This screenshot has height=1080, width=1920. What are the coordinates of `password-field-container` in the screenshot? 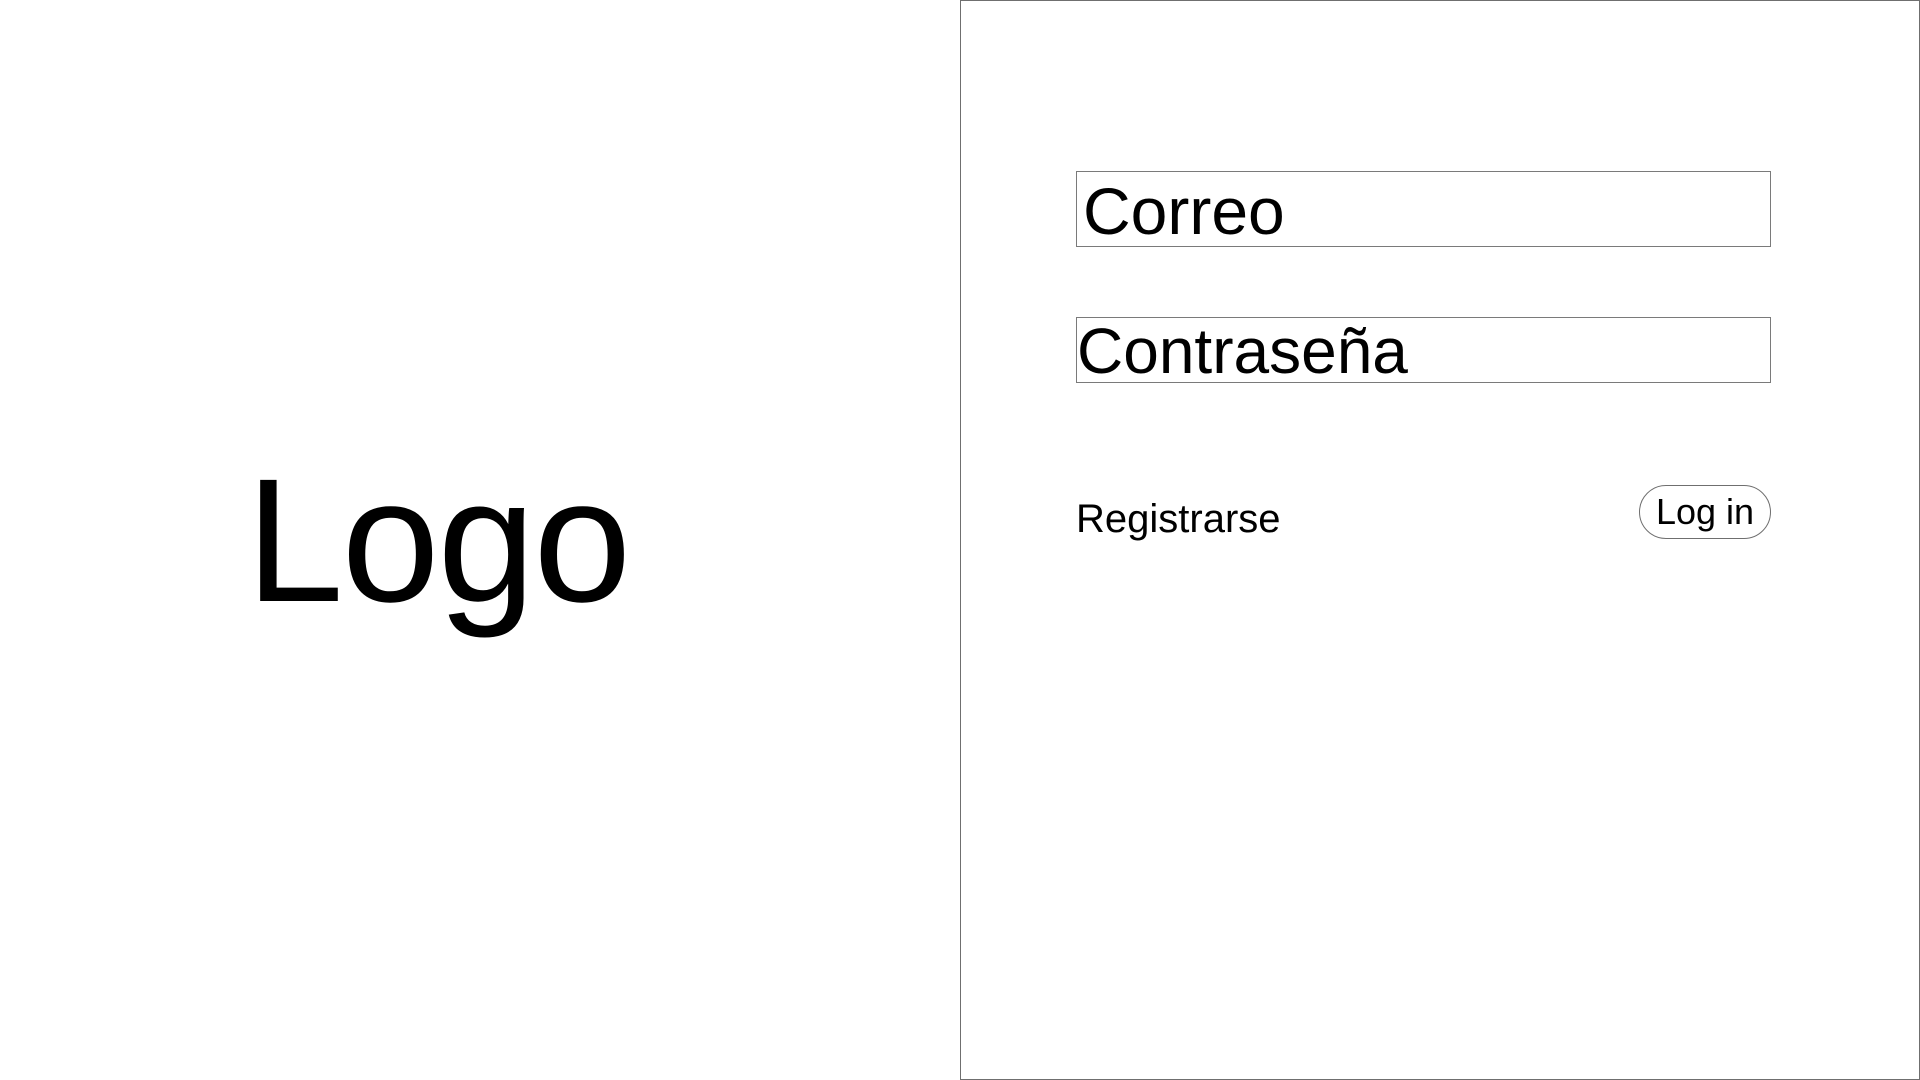 It's located at (1423, 350).